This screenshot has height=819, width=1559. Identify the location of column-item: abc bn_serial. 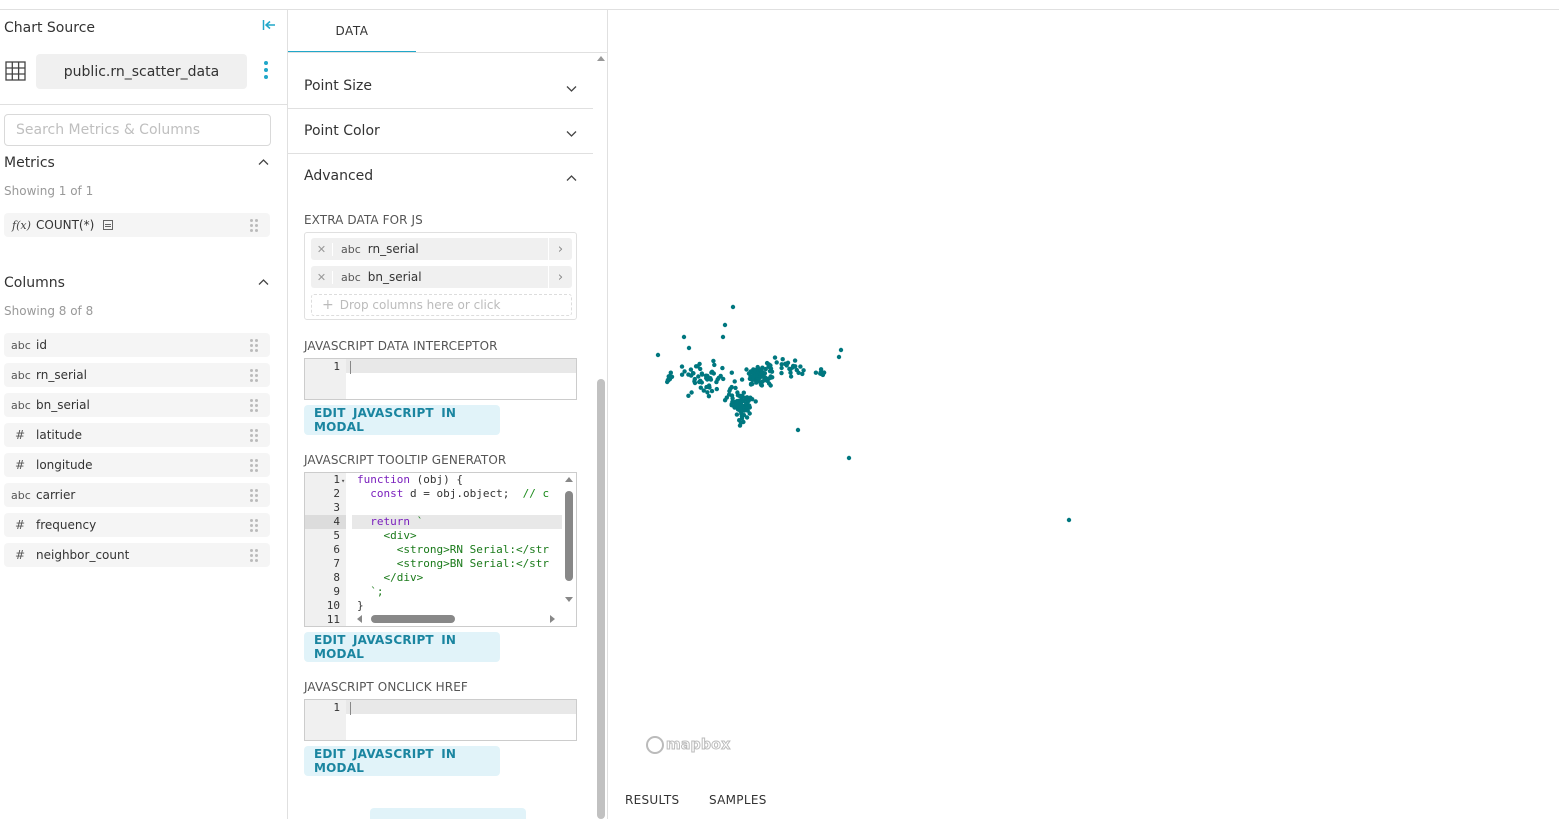
(137, 405).